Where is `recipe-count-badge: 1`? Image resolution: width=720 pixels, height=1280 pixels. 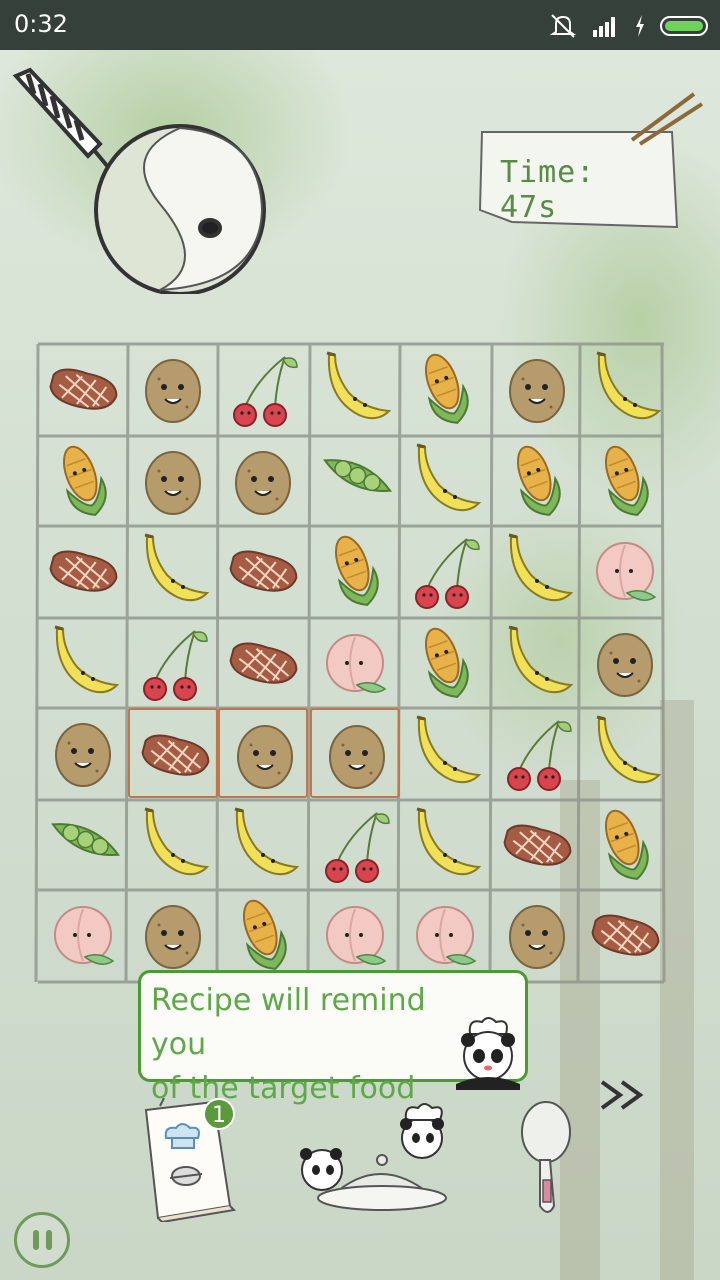
recipe-count-badge: 1 is located at coordinates (219, 1114).